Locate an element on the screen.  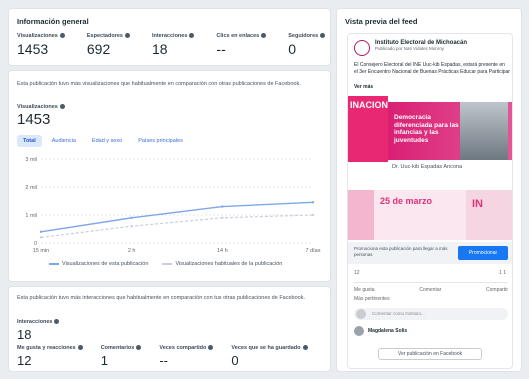
stat-views-value: 1453 is located at coordinates (33, 49).